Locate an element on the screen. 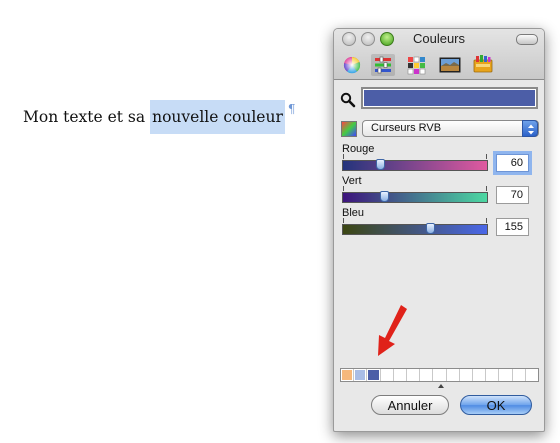 This screenshot has width=560, height=443. title-bar: Couleurs is located at coordinates (439, 54).